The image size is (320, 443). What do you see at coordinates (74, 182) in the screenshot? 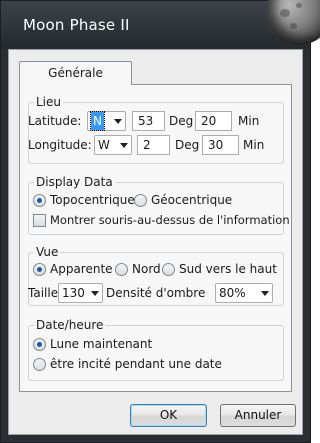
I see `group-display-data-legend: Display Data` at bounding box center [74, 182].